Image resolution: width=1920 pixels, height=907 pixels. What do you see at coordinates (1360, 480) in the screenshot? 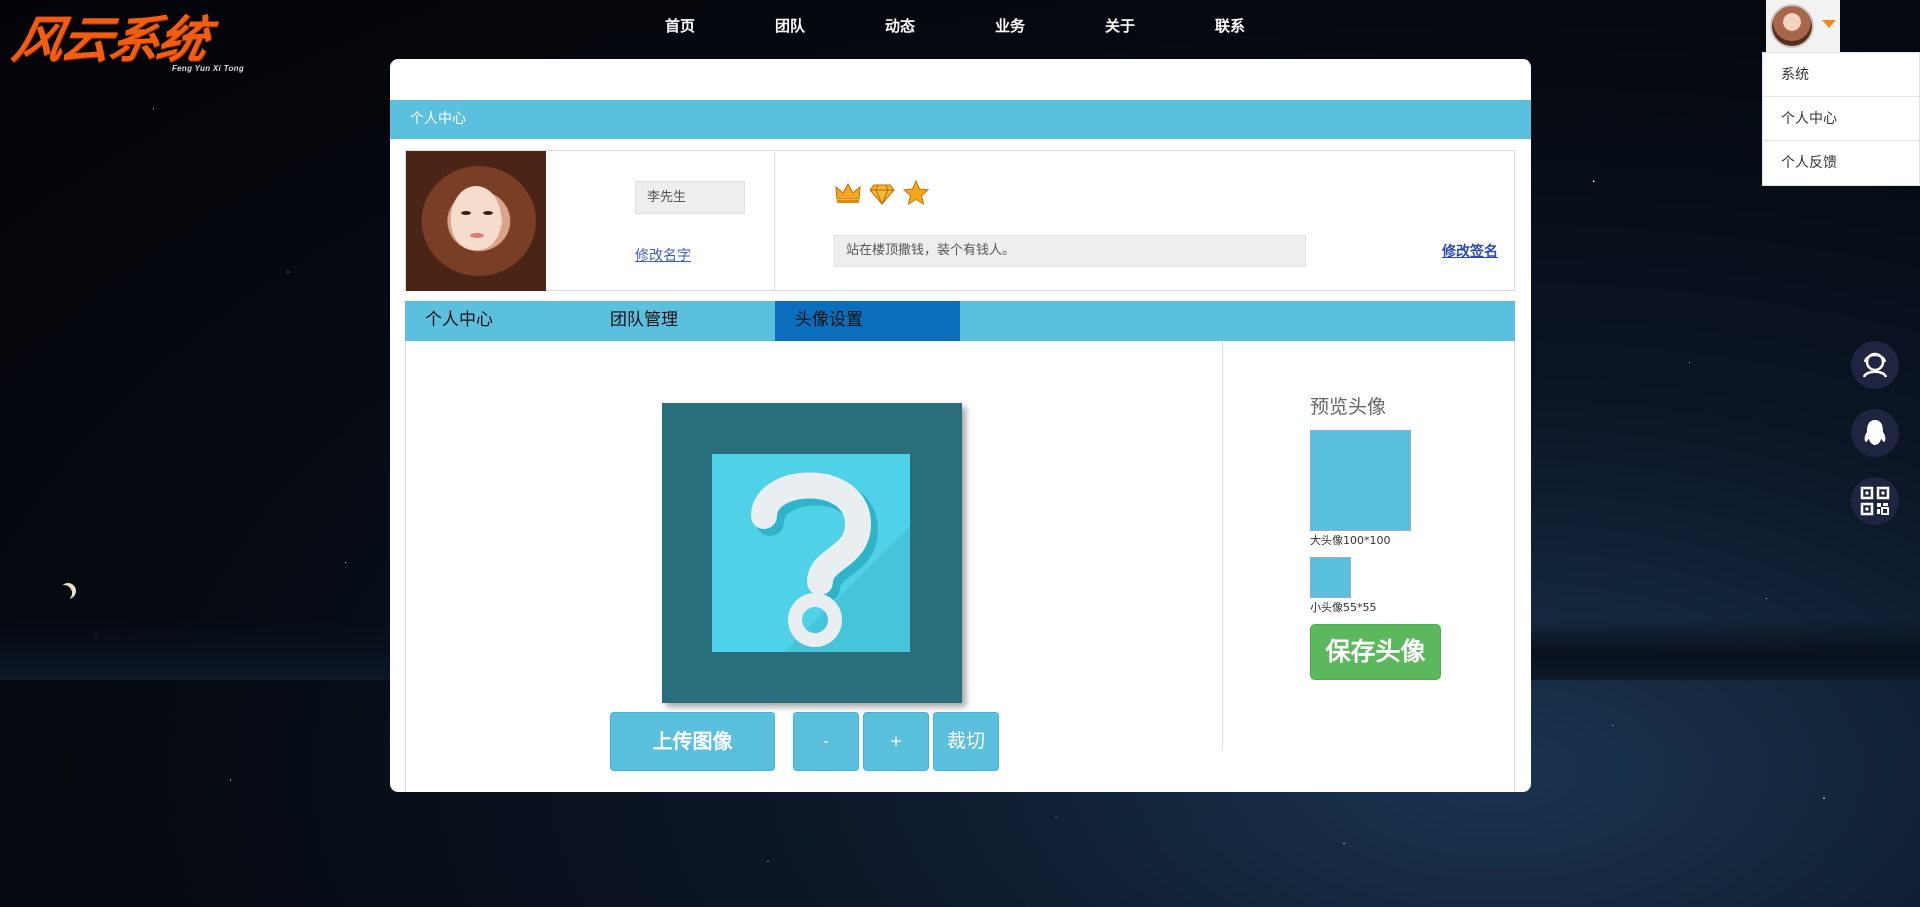
I see `preview-large-avatar` at bounding box center [1360, 480].